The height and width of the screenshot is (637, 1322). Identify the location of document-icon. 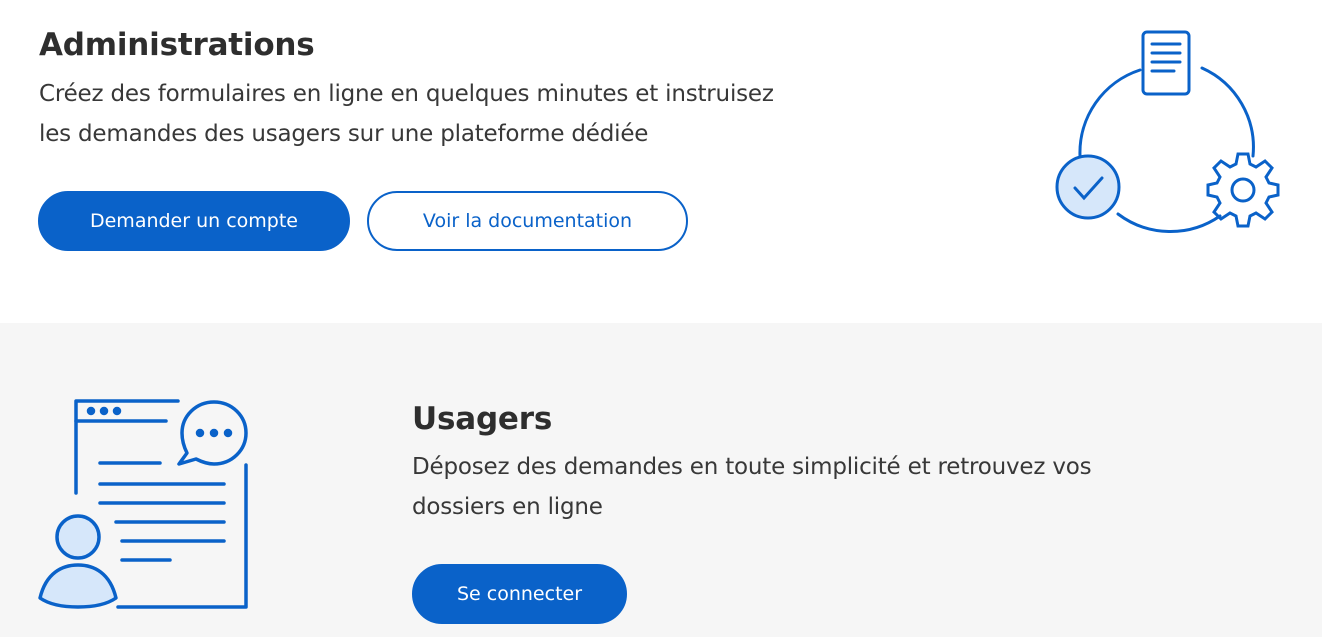
(1166, 63).